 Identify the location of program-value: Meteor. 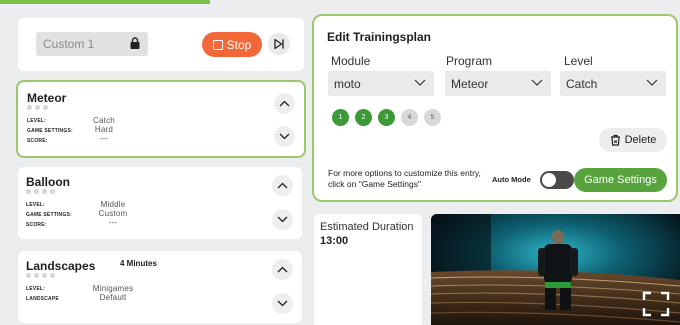
(470, 84).